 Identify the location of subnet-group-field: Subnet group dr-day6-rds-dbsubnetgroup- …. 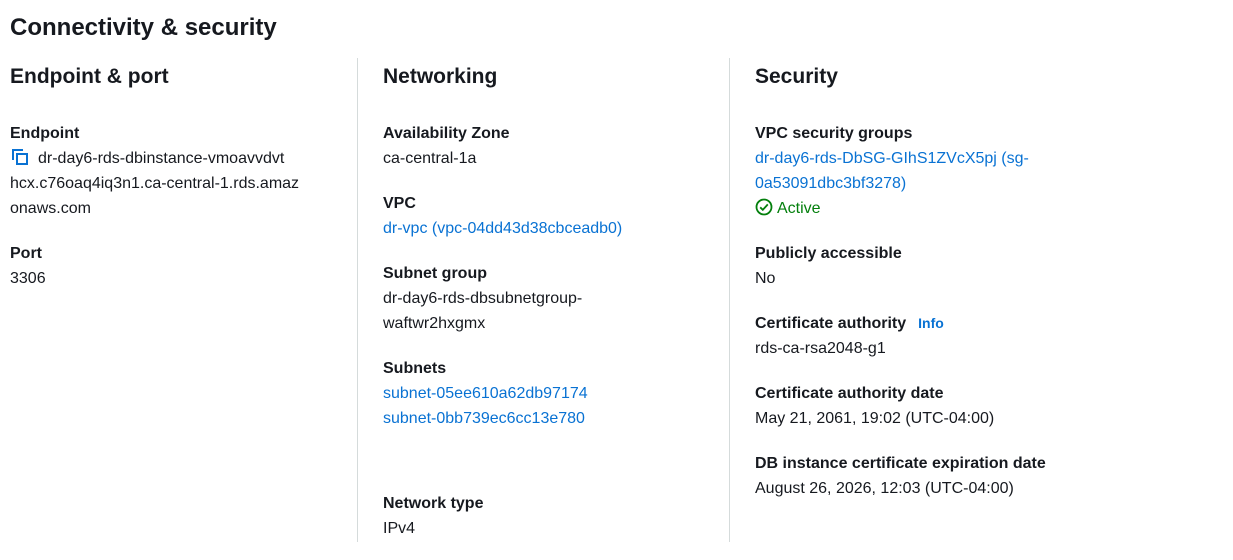
(482, 298).